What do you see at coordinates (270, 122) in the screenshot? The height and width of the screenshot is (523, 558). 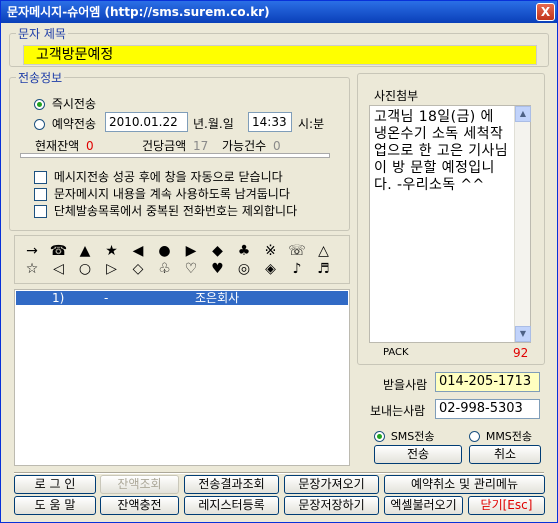 I see `reserve-time-input: 14:33` at bounding box center [270, 122].